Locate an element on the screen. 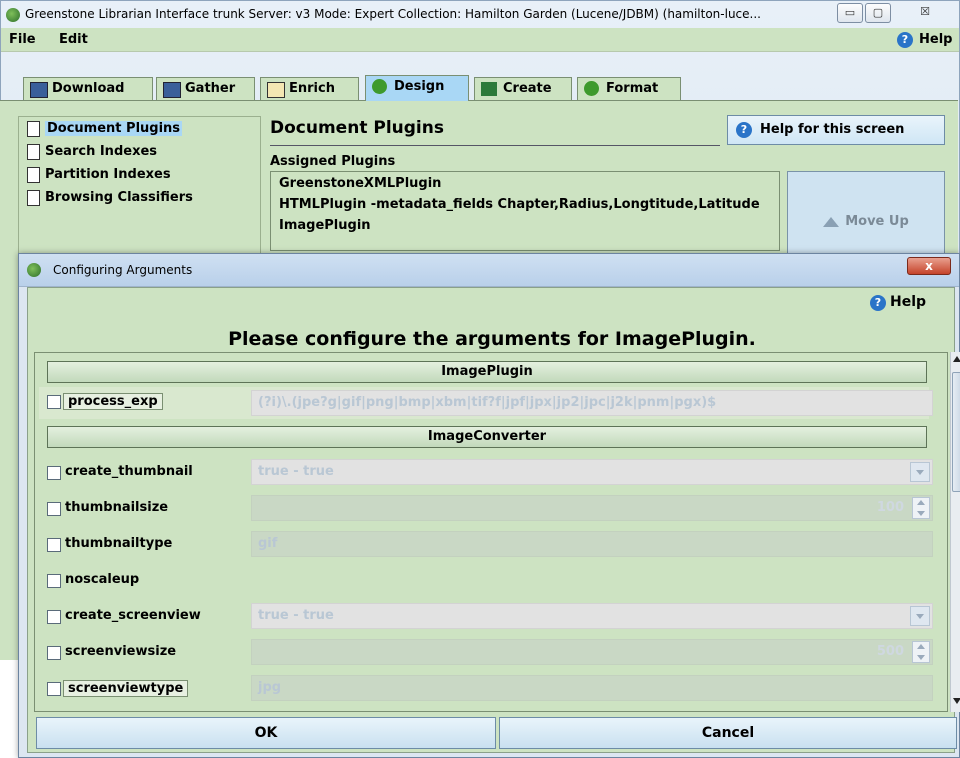  create-thumbnail-select: true - true is located at coordinates (592, 472).